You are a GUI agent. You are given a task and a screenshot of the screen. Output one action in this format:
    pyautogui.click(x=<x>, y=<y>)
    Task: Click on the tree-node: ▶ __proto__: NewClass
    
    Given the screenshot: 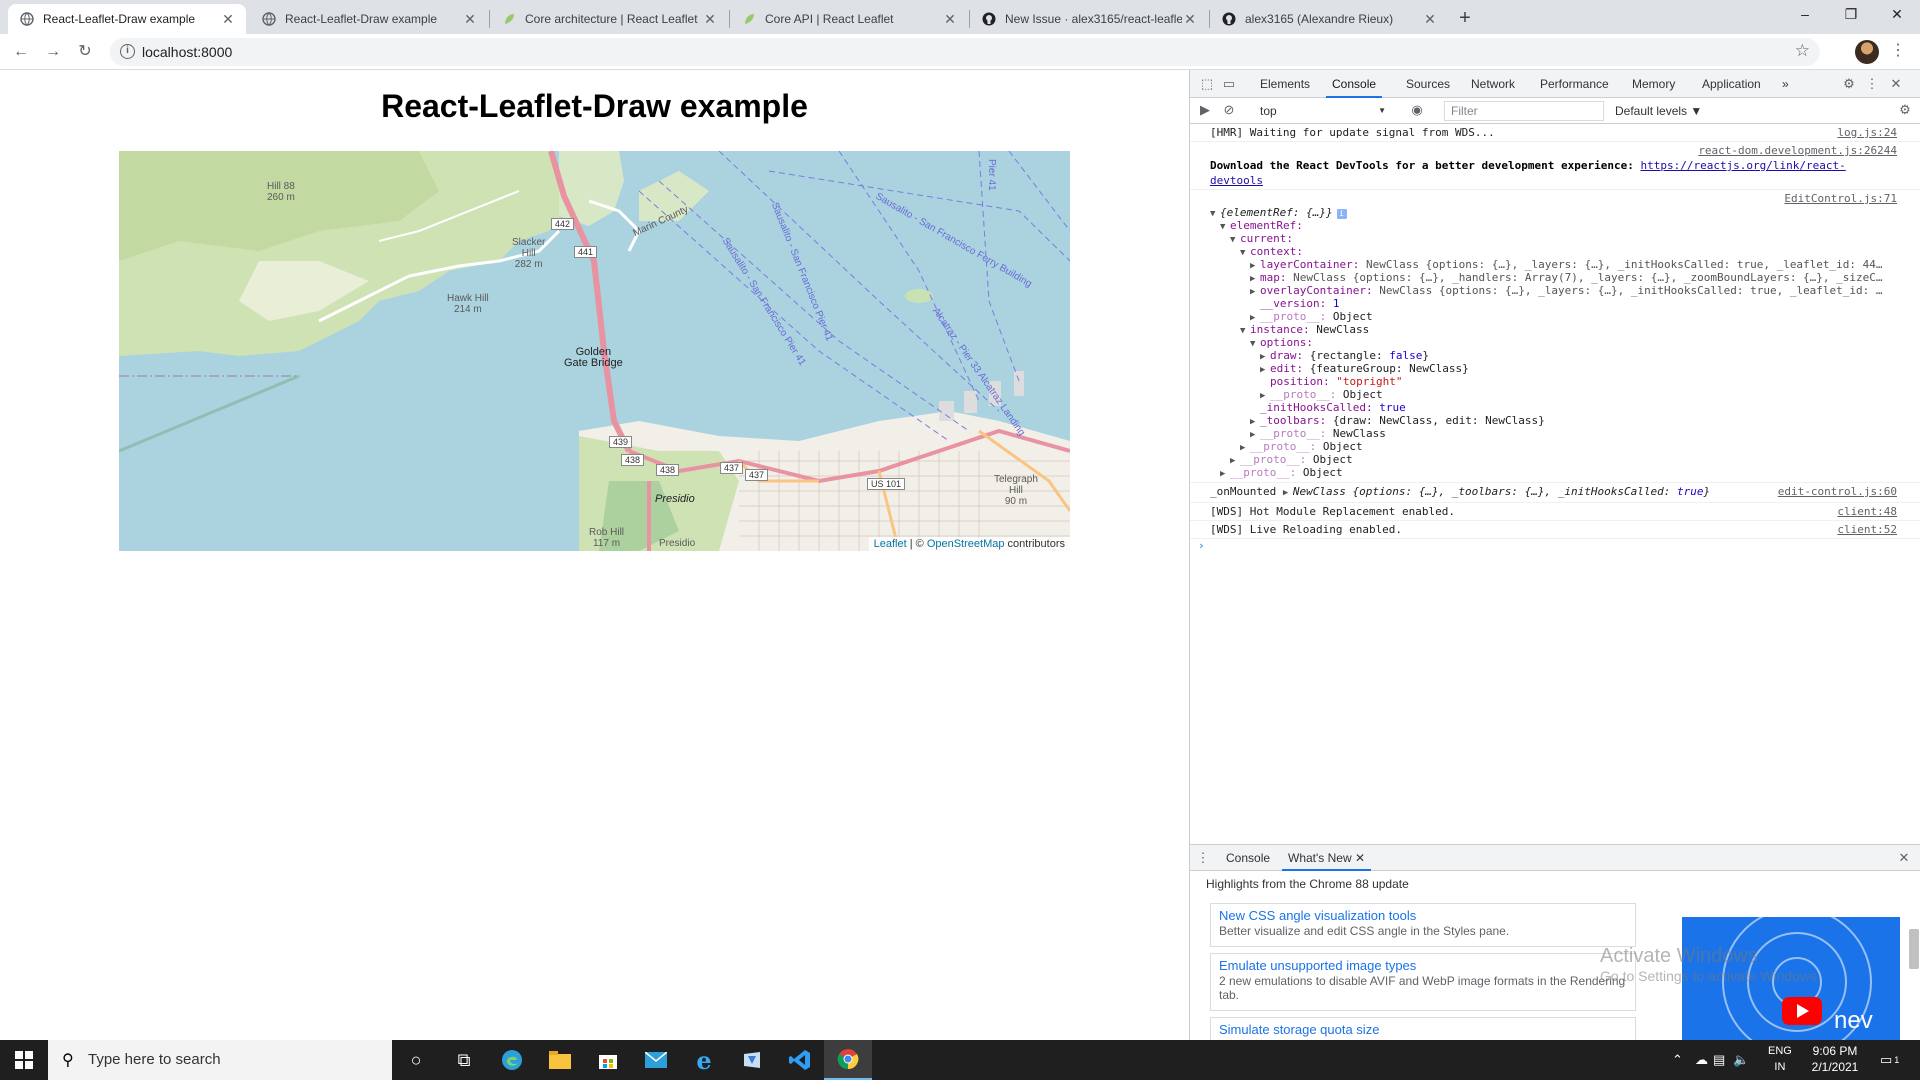 What is the action you would take?
    pyautogui.click(x=1553, y=433)
    